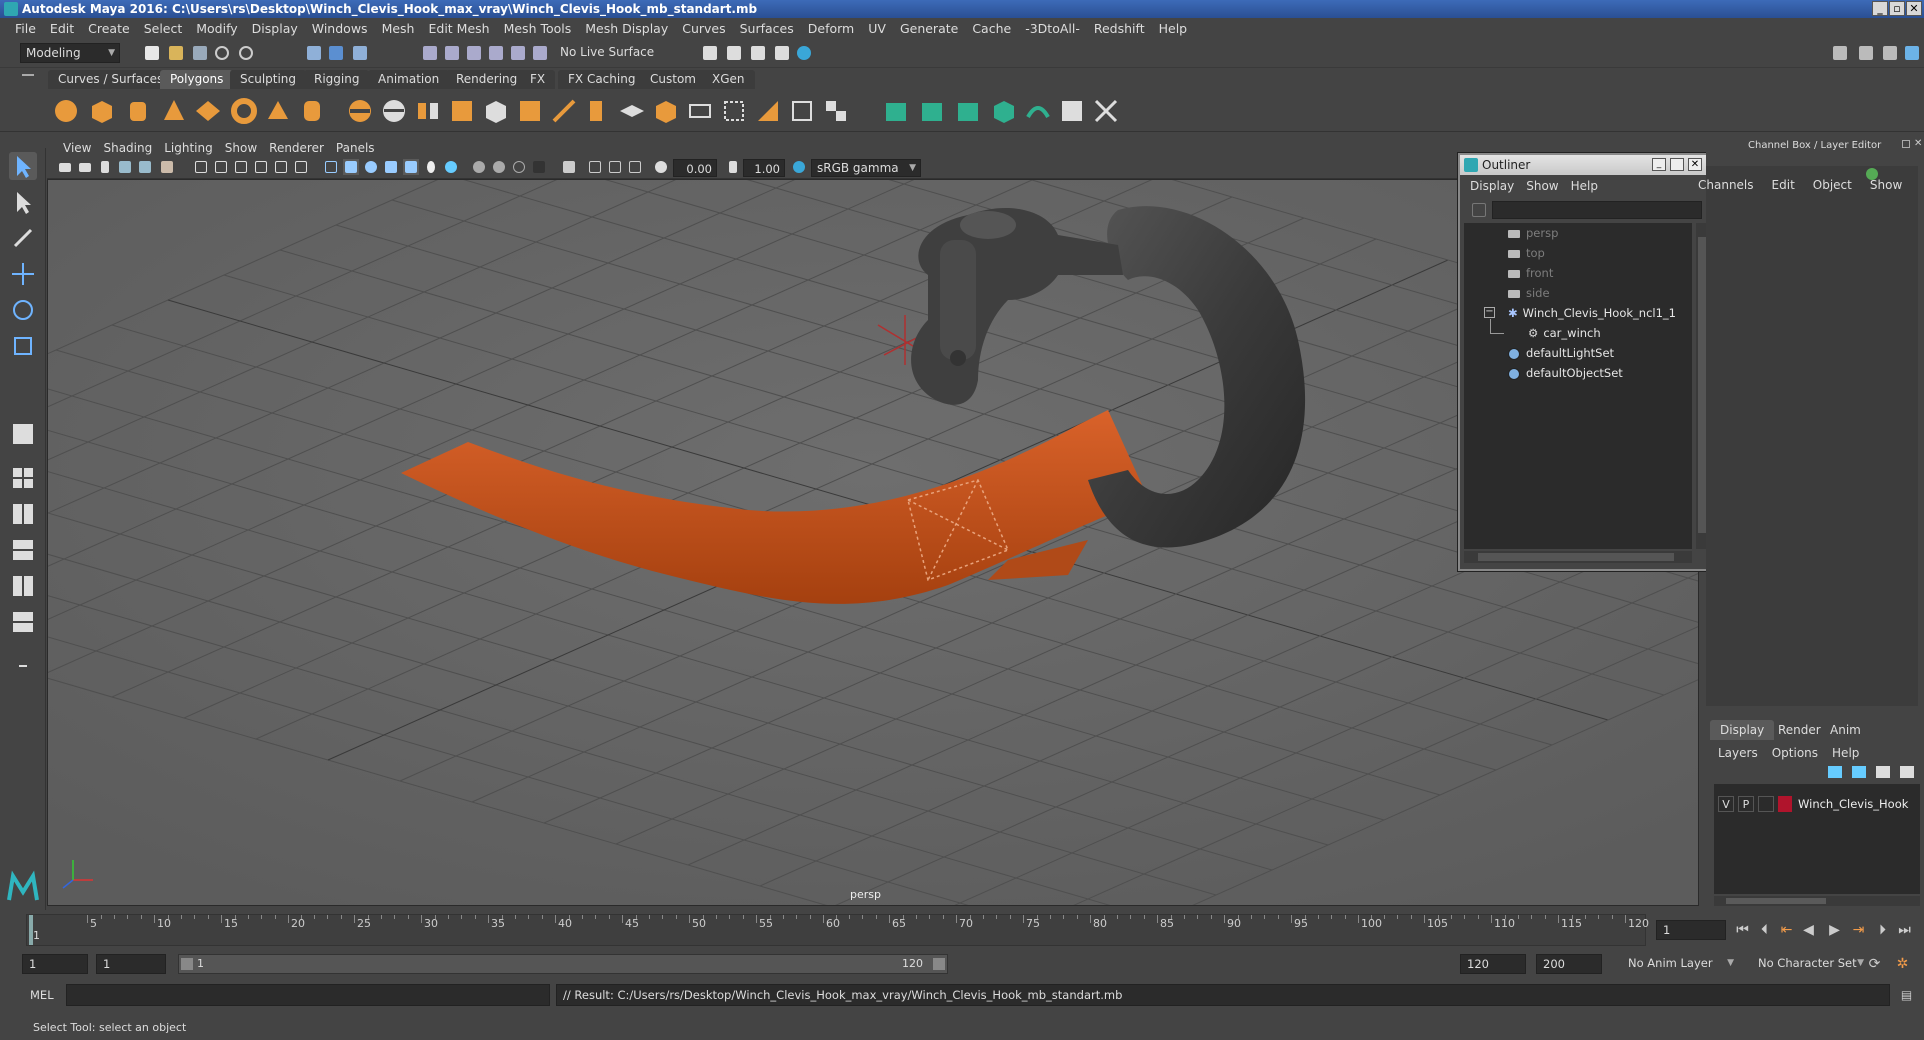 The width and height of the screenshot is (1924, 1040). Describe the element at coordinates (314, 53) in the screenshot. I see `select-hierarchy-icon` at that location.